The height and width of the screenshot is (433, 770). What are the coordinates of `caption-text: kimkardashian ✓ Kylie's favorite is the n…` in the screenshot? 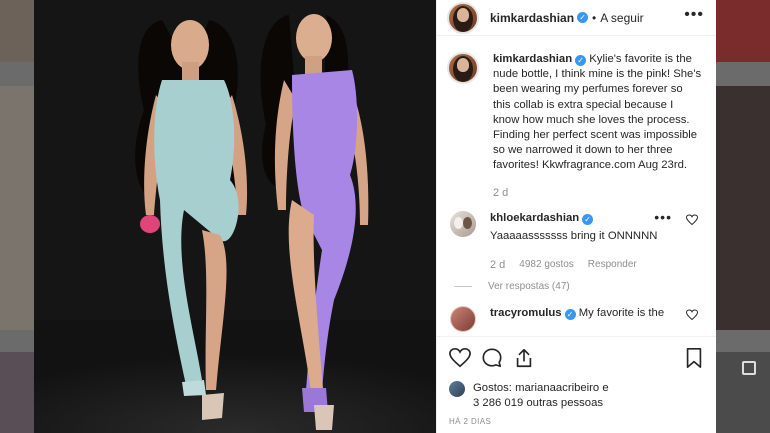 It's located at (597, 113).